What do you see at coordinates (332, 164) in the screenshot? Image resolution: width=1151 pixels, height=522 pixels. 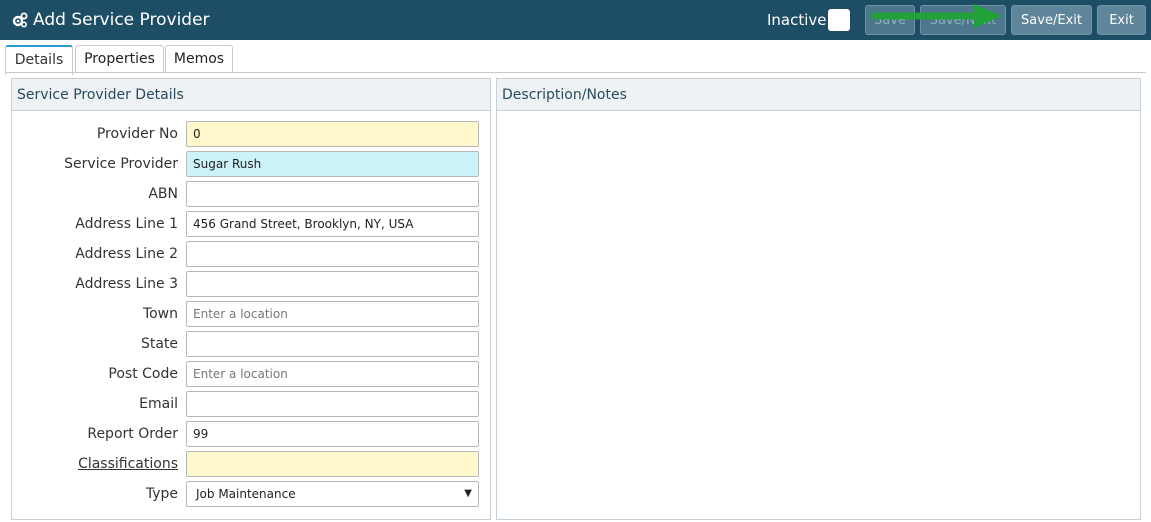 I see `service-provider-input` at bounding box center [332, 164].